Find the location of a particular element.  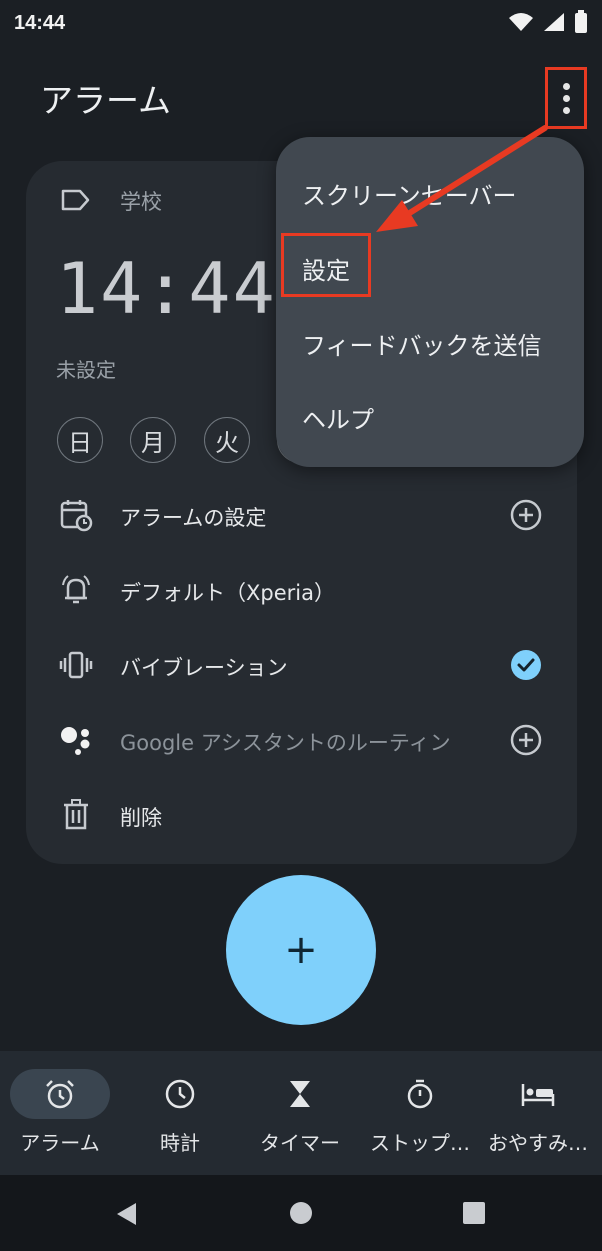

assistant-routine-label: Google アシスタントのルーティン is located at coordinates (285, 742).